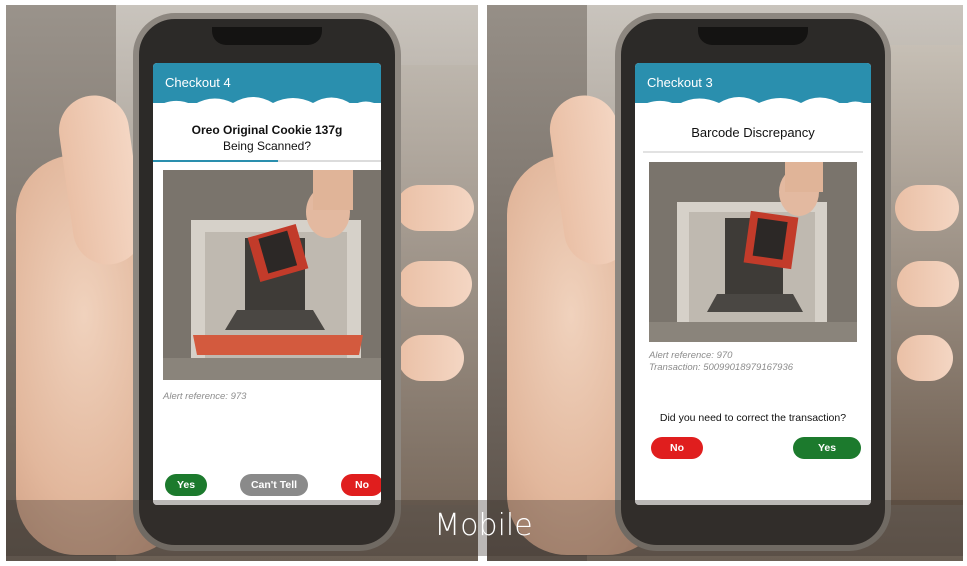 The height and width of the screenshot is (566, 967). I want to click on correction-question: Did you need to correct the transaction?, so click(753, 418).